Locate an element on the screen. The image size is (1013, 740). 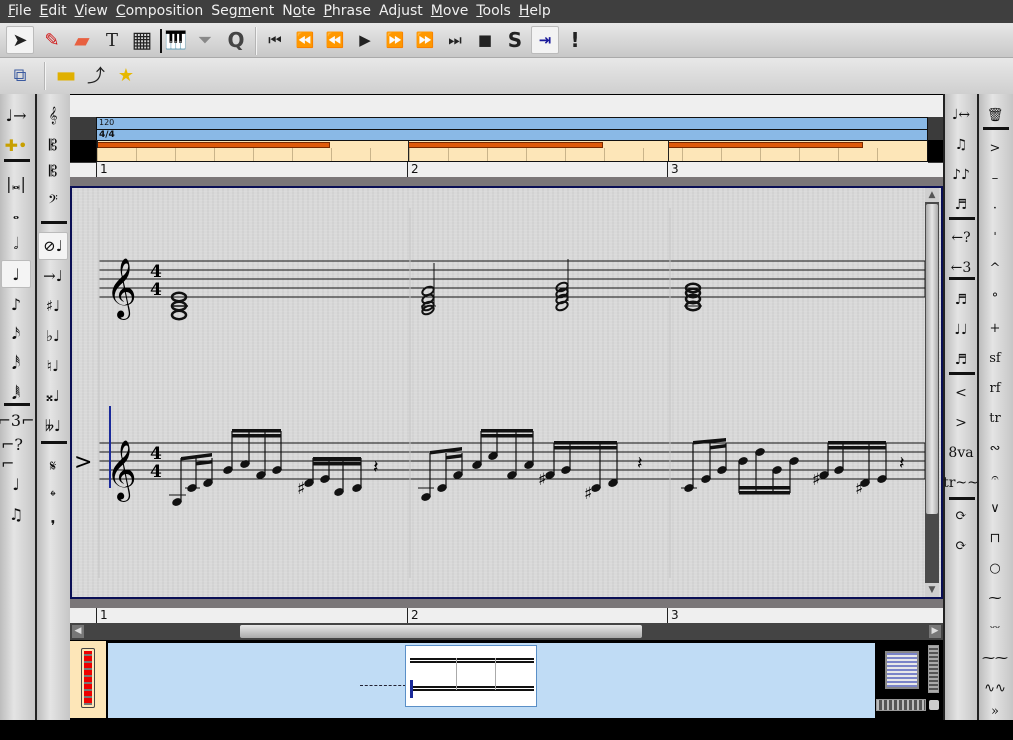
panner-viewport is located at coordinates (471, 676).